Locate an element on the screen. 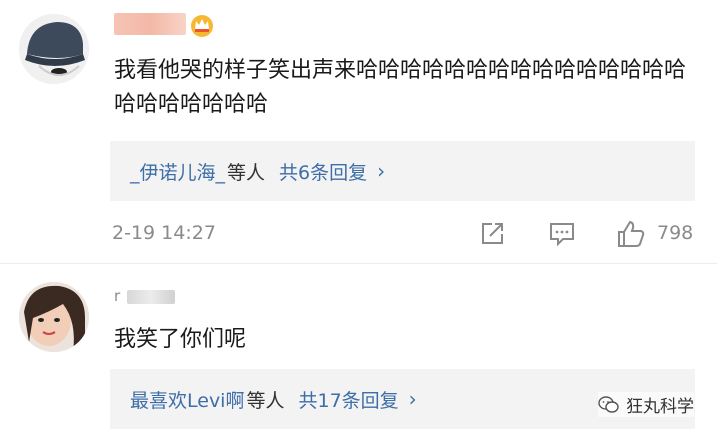  reply-names: _伊诺儿海_ is located at coordinates (177, 171).